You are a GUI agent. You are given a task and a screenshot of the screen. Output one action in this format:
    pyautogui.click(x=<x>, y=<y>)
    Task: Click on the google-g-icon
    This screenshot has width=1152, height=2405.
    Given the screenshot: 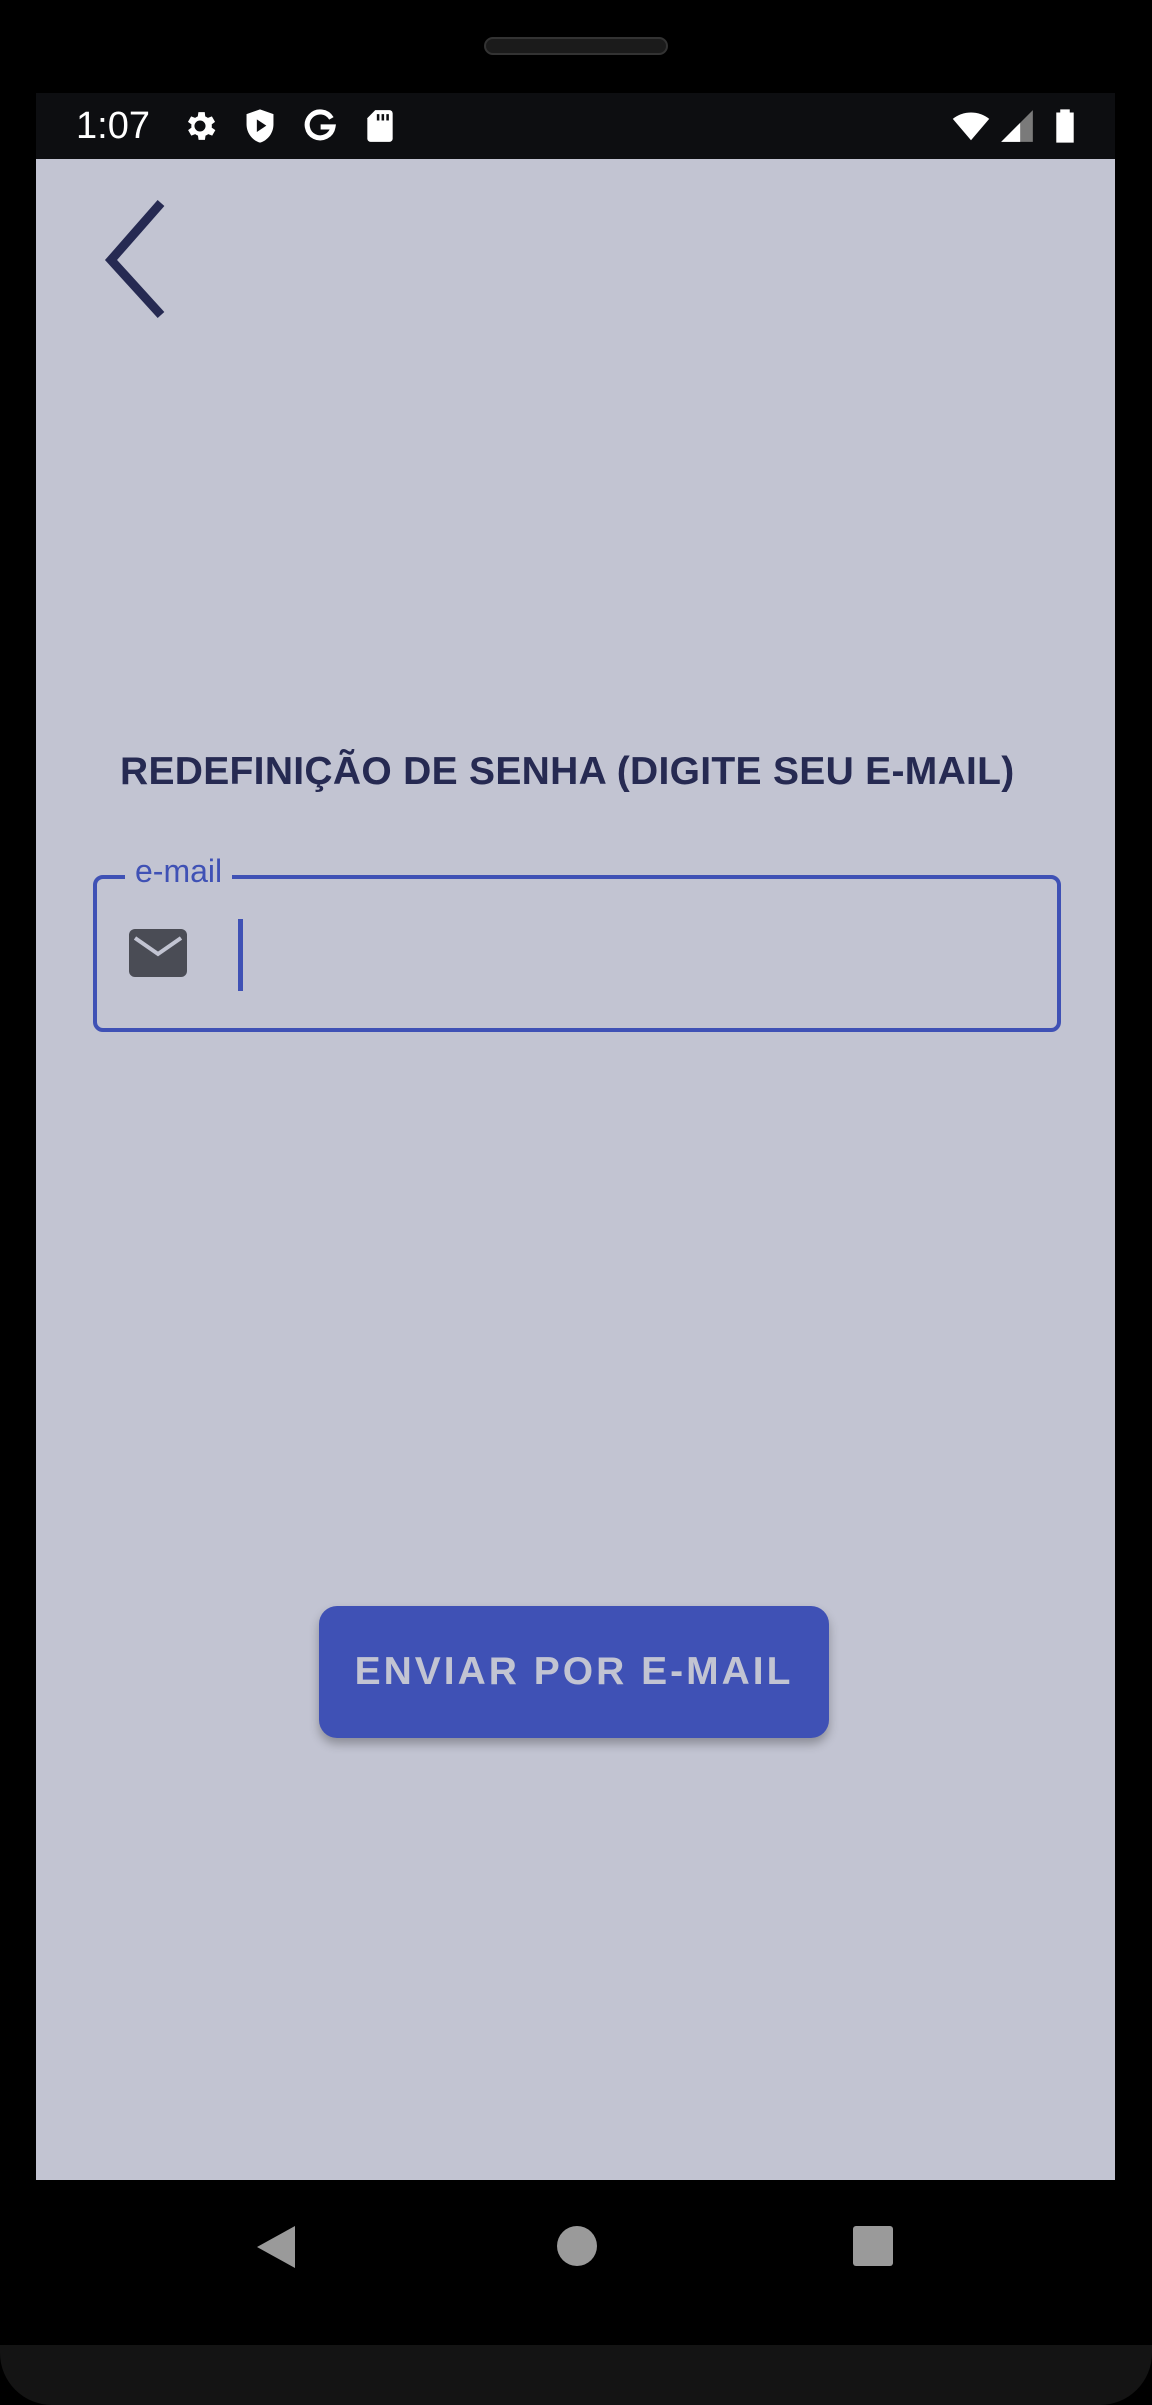 What is the action you would take?
    pyautogui.click(x=320, y=125)
    